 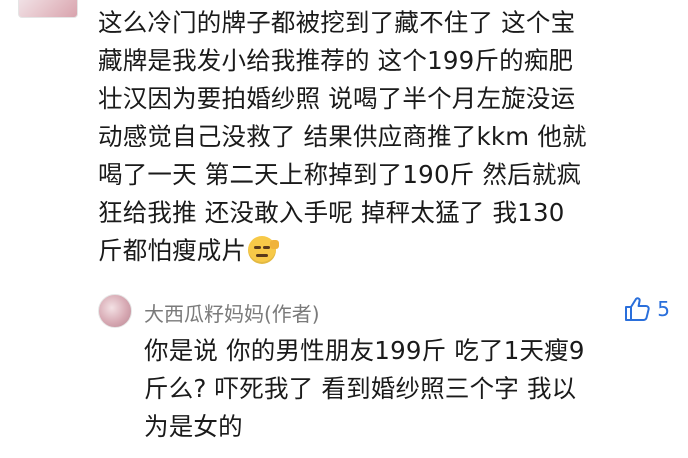 I want to click on flushed-emoji-icon, so click(x=264, y=250).